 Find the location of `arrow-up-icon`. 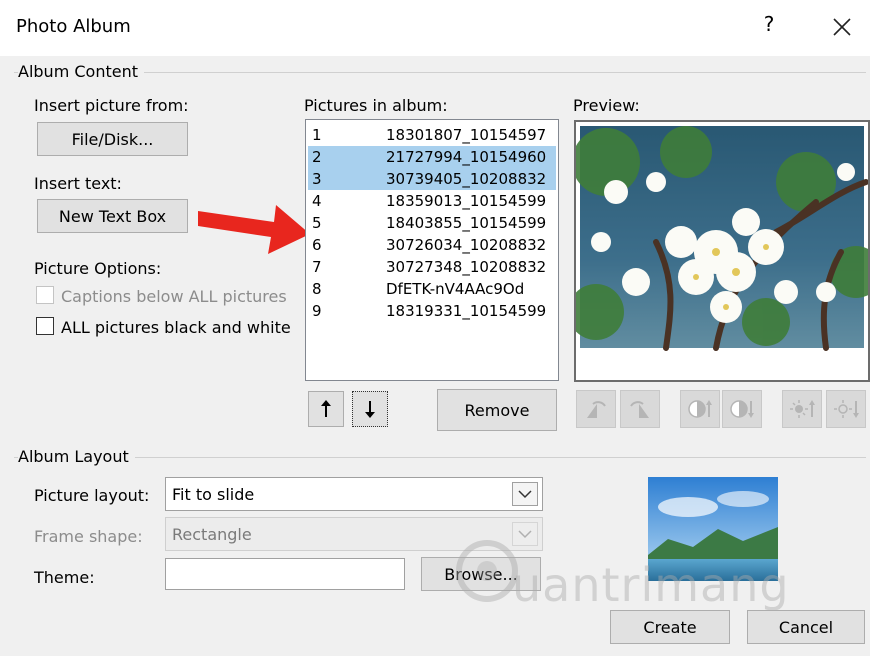

arrow-up-icon is located at coordinates (326, 408).